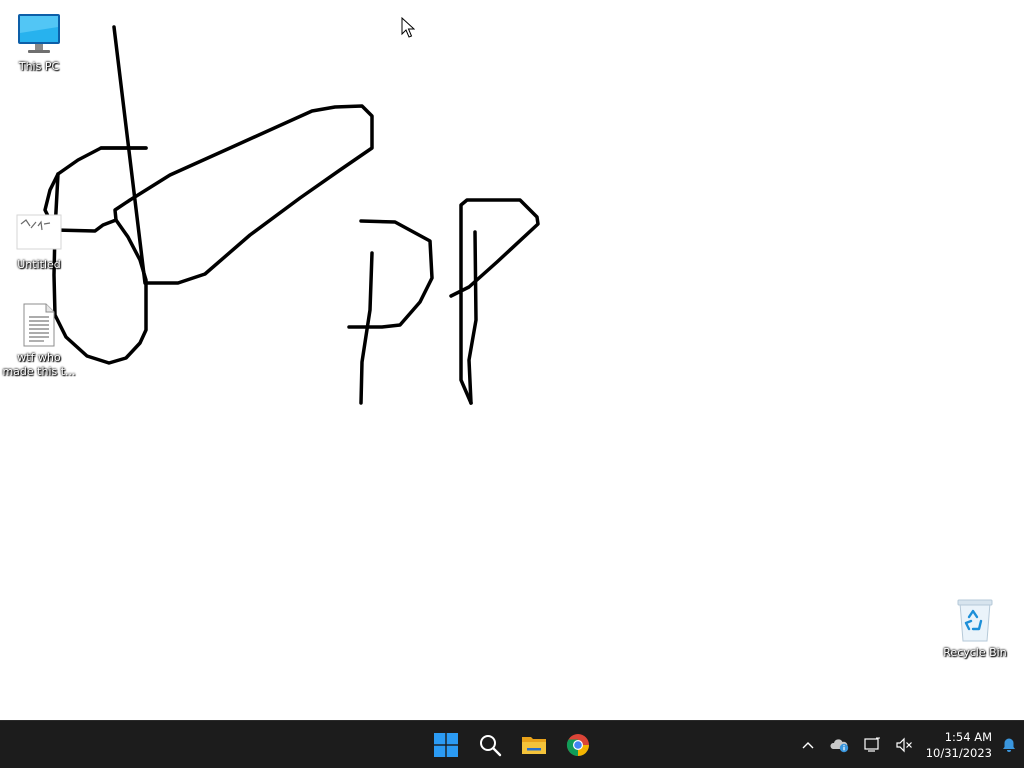  I want to click on desktop-icon-this-pc: This PC, so click(39, 42).